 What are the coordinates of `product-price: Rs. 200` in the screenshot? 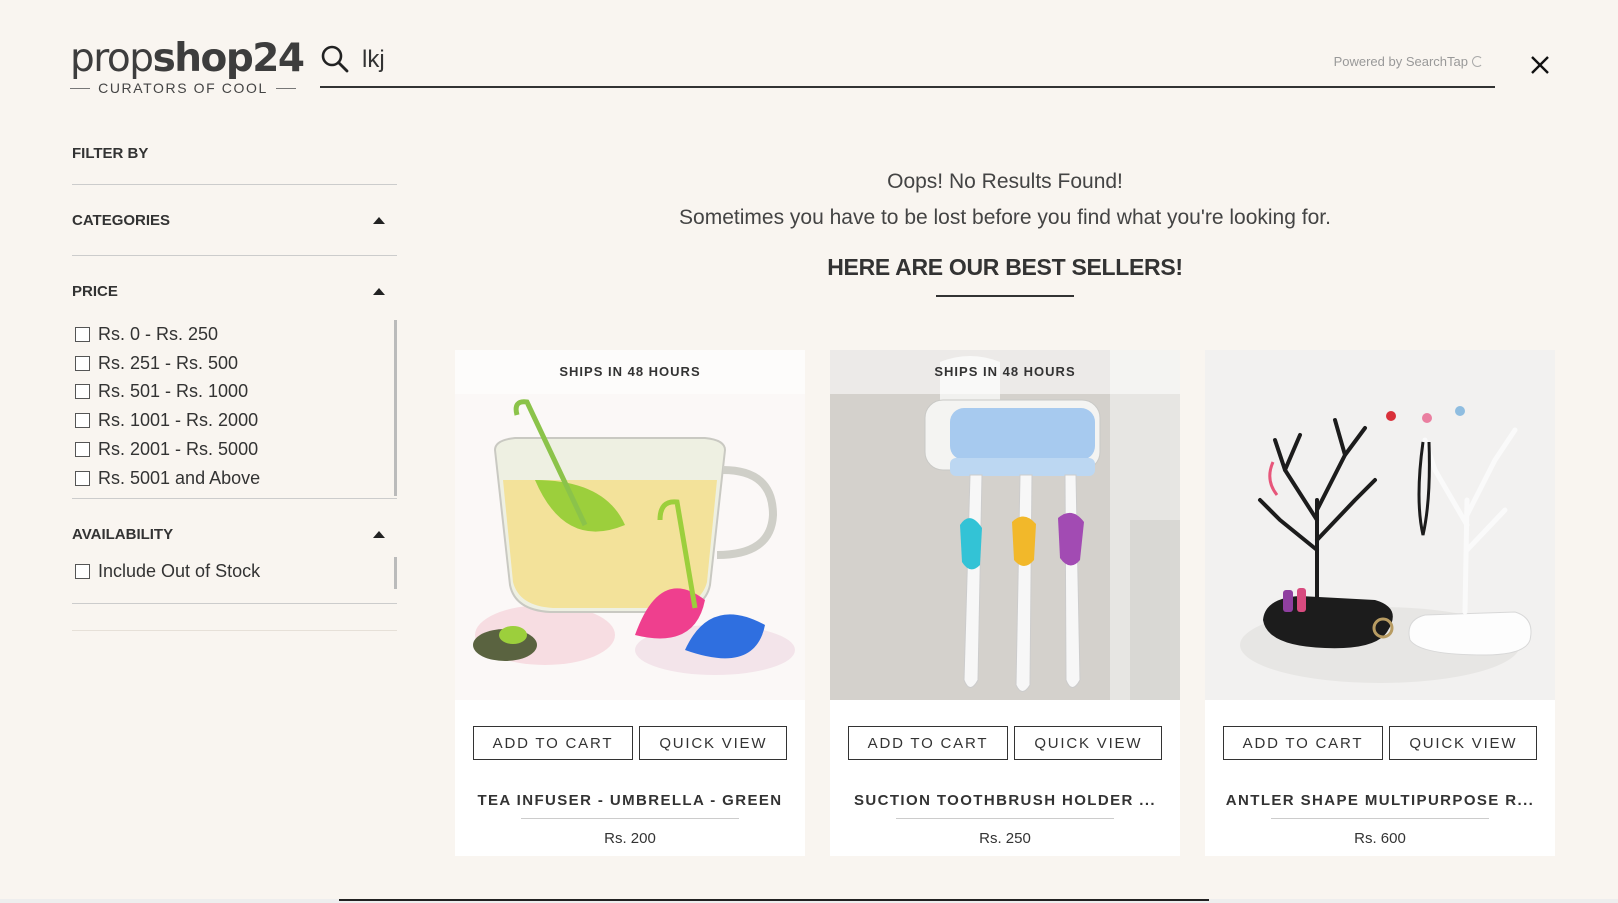 It's located at (630, 838).